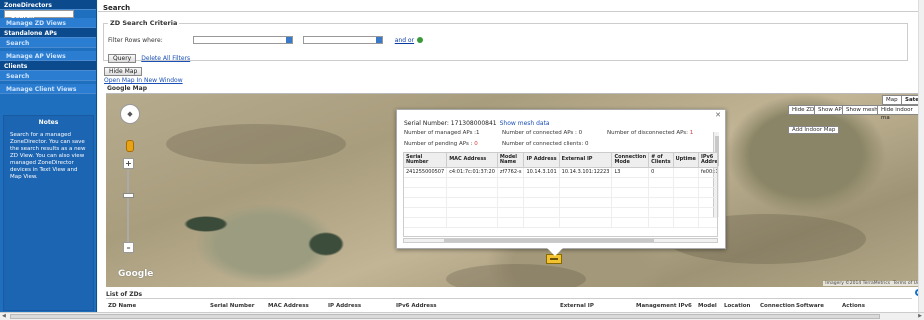 Image resolution: width=924 pixels, height=320 pixels. What do you see at coordinates (143, 80) in the screenshot?
I see `open-map-new-window-link: Open Map In New Window` at bounding box center [143, 80].